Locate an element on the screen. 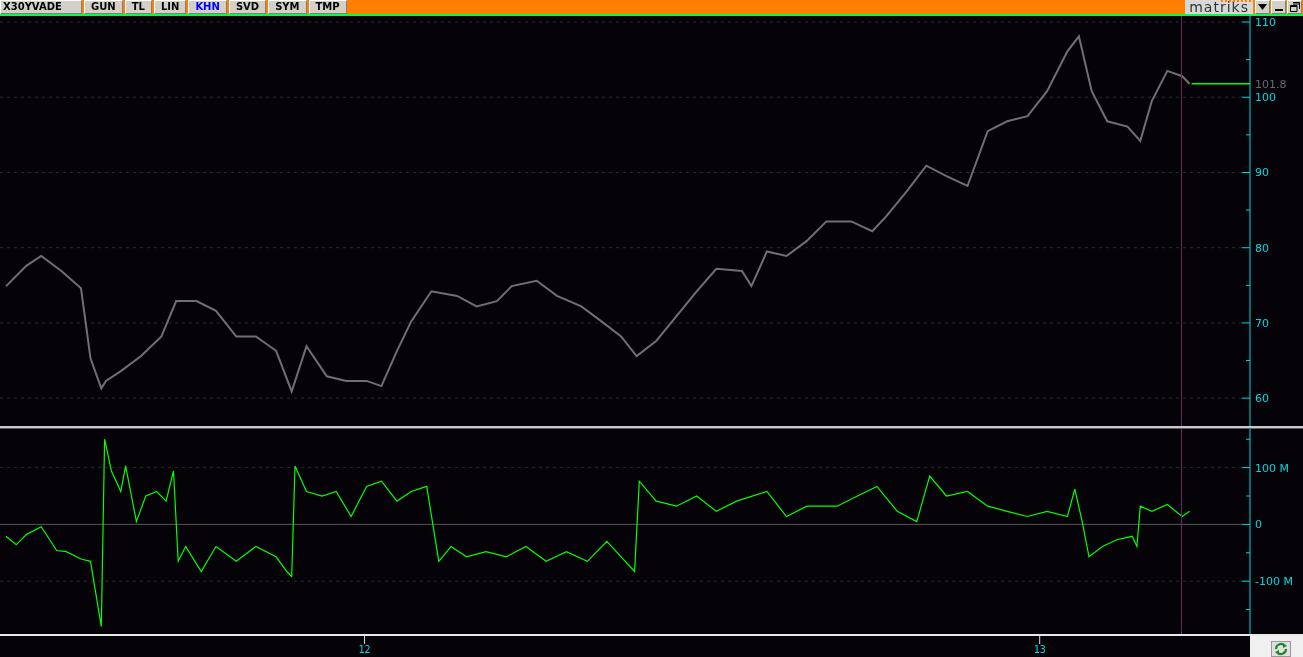 This screenshot has height=657, width=1303. axis-label: -100 M is located at coordinates (1274, 582).